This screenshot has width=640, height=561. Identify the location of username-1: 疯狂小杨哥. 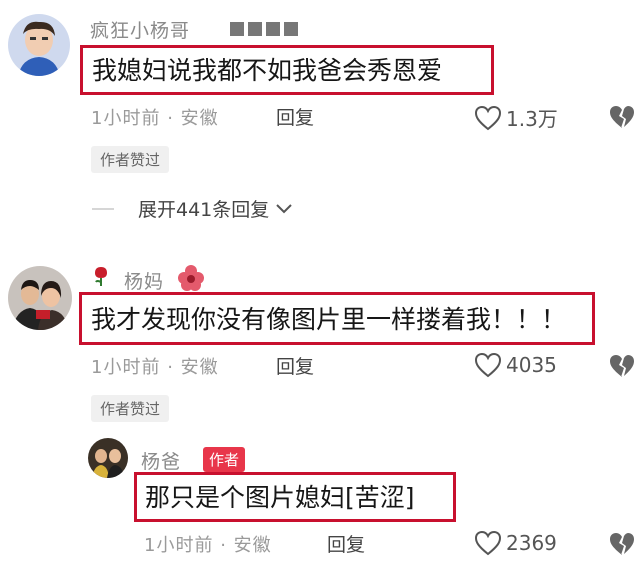
(140, 29).